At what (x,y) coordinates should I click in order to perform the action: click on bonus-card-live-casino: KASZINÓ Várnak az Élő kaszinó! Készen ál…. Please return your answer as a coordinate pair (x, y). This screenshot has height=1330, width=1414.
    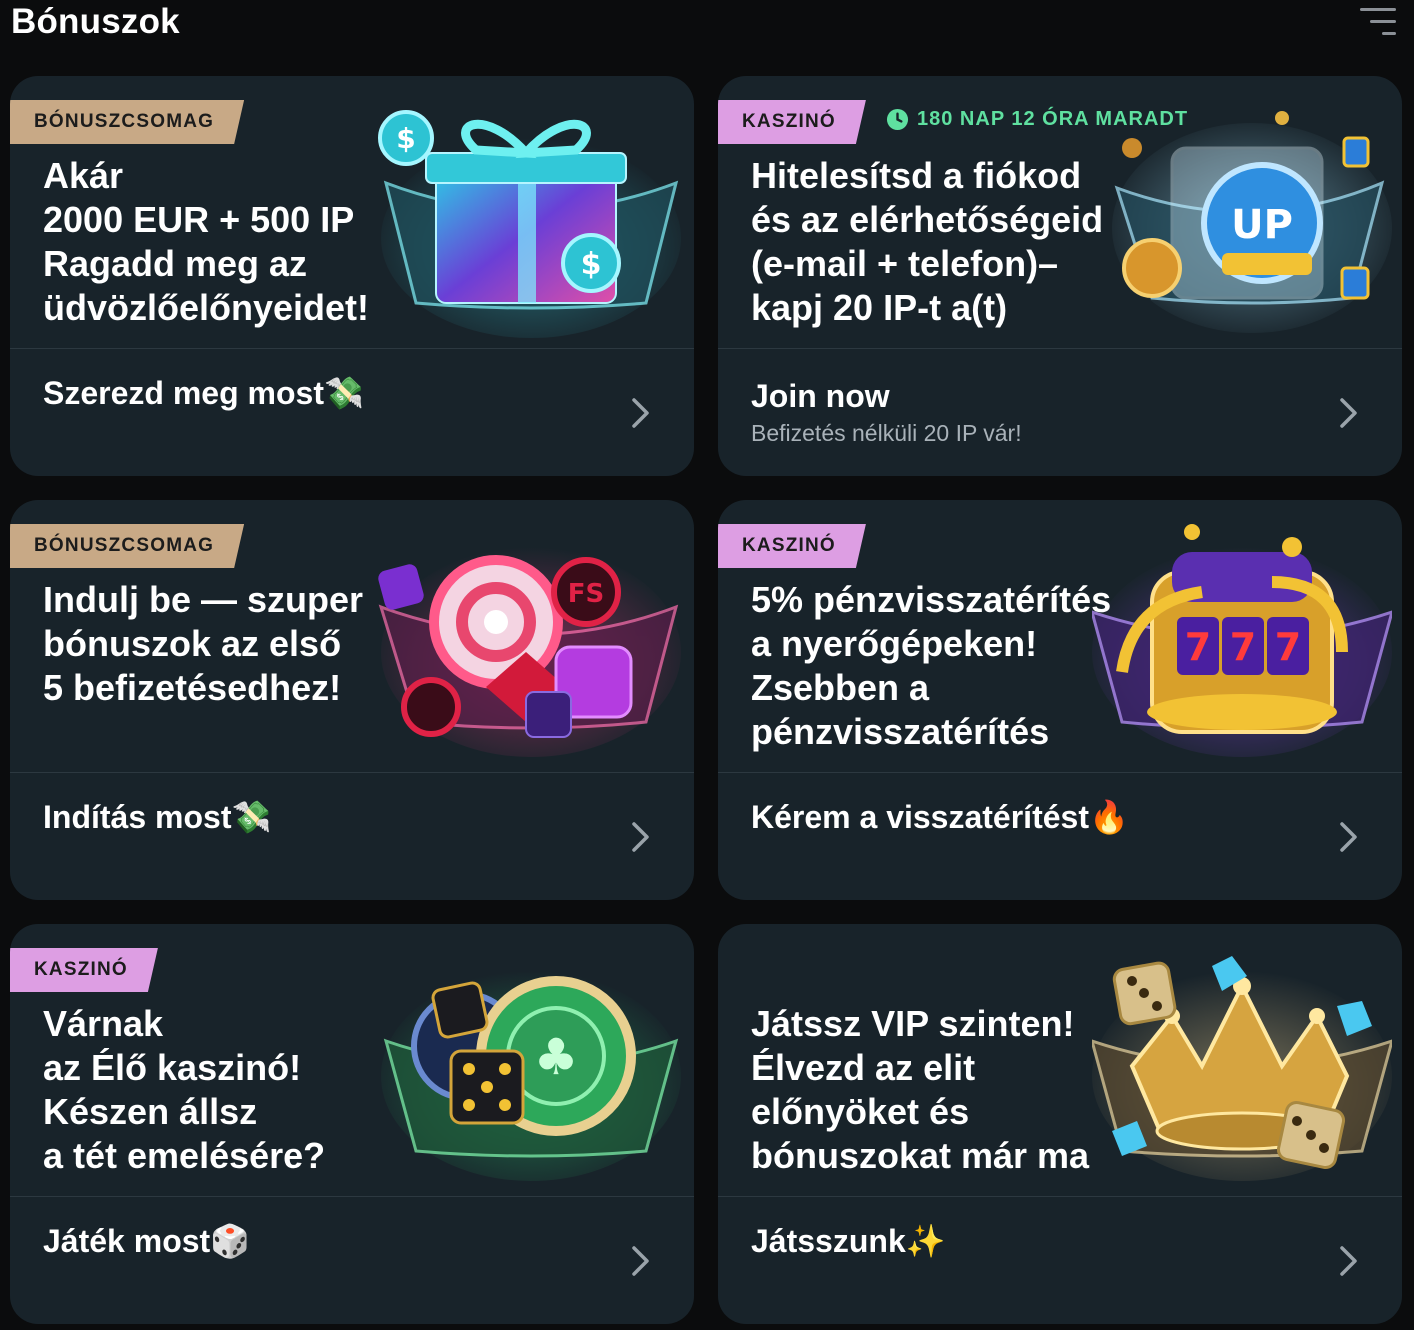
    Looking at the image, I should click on (352, 1124).